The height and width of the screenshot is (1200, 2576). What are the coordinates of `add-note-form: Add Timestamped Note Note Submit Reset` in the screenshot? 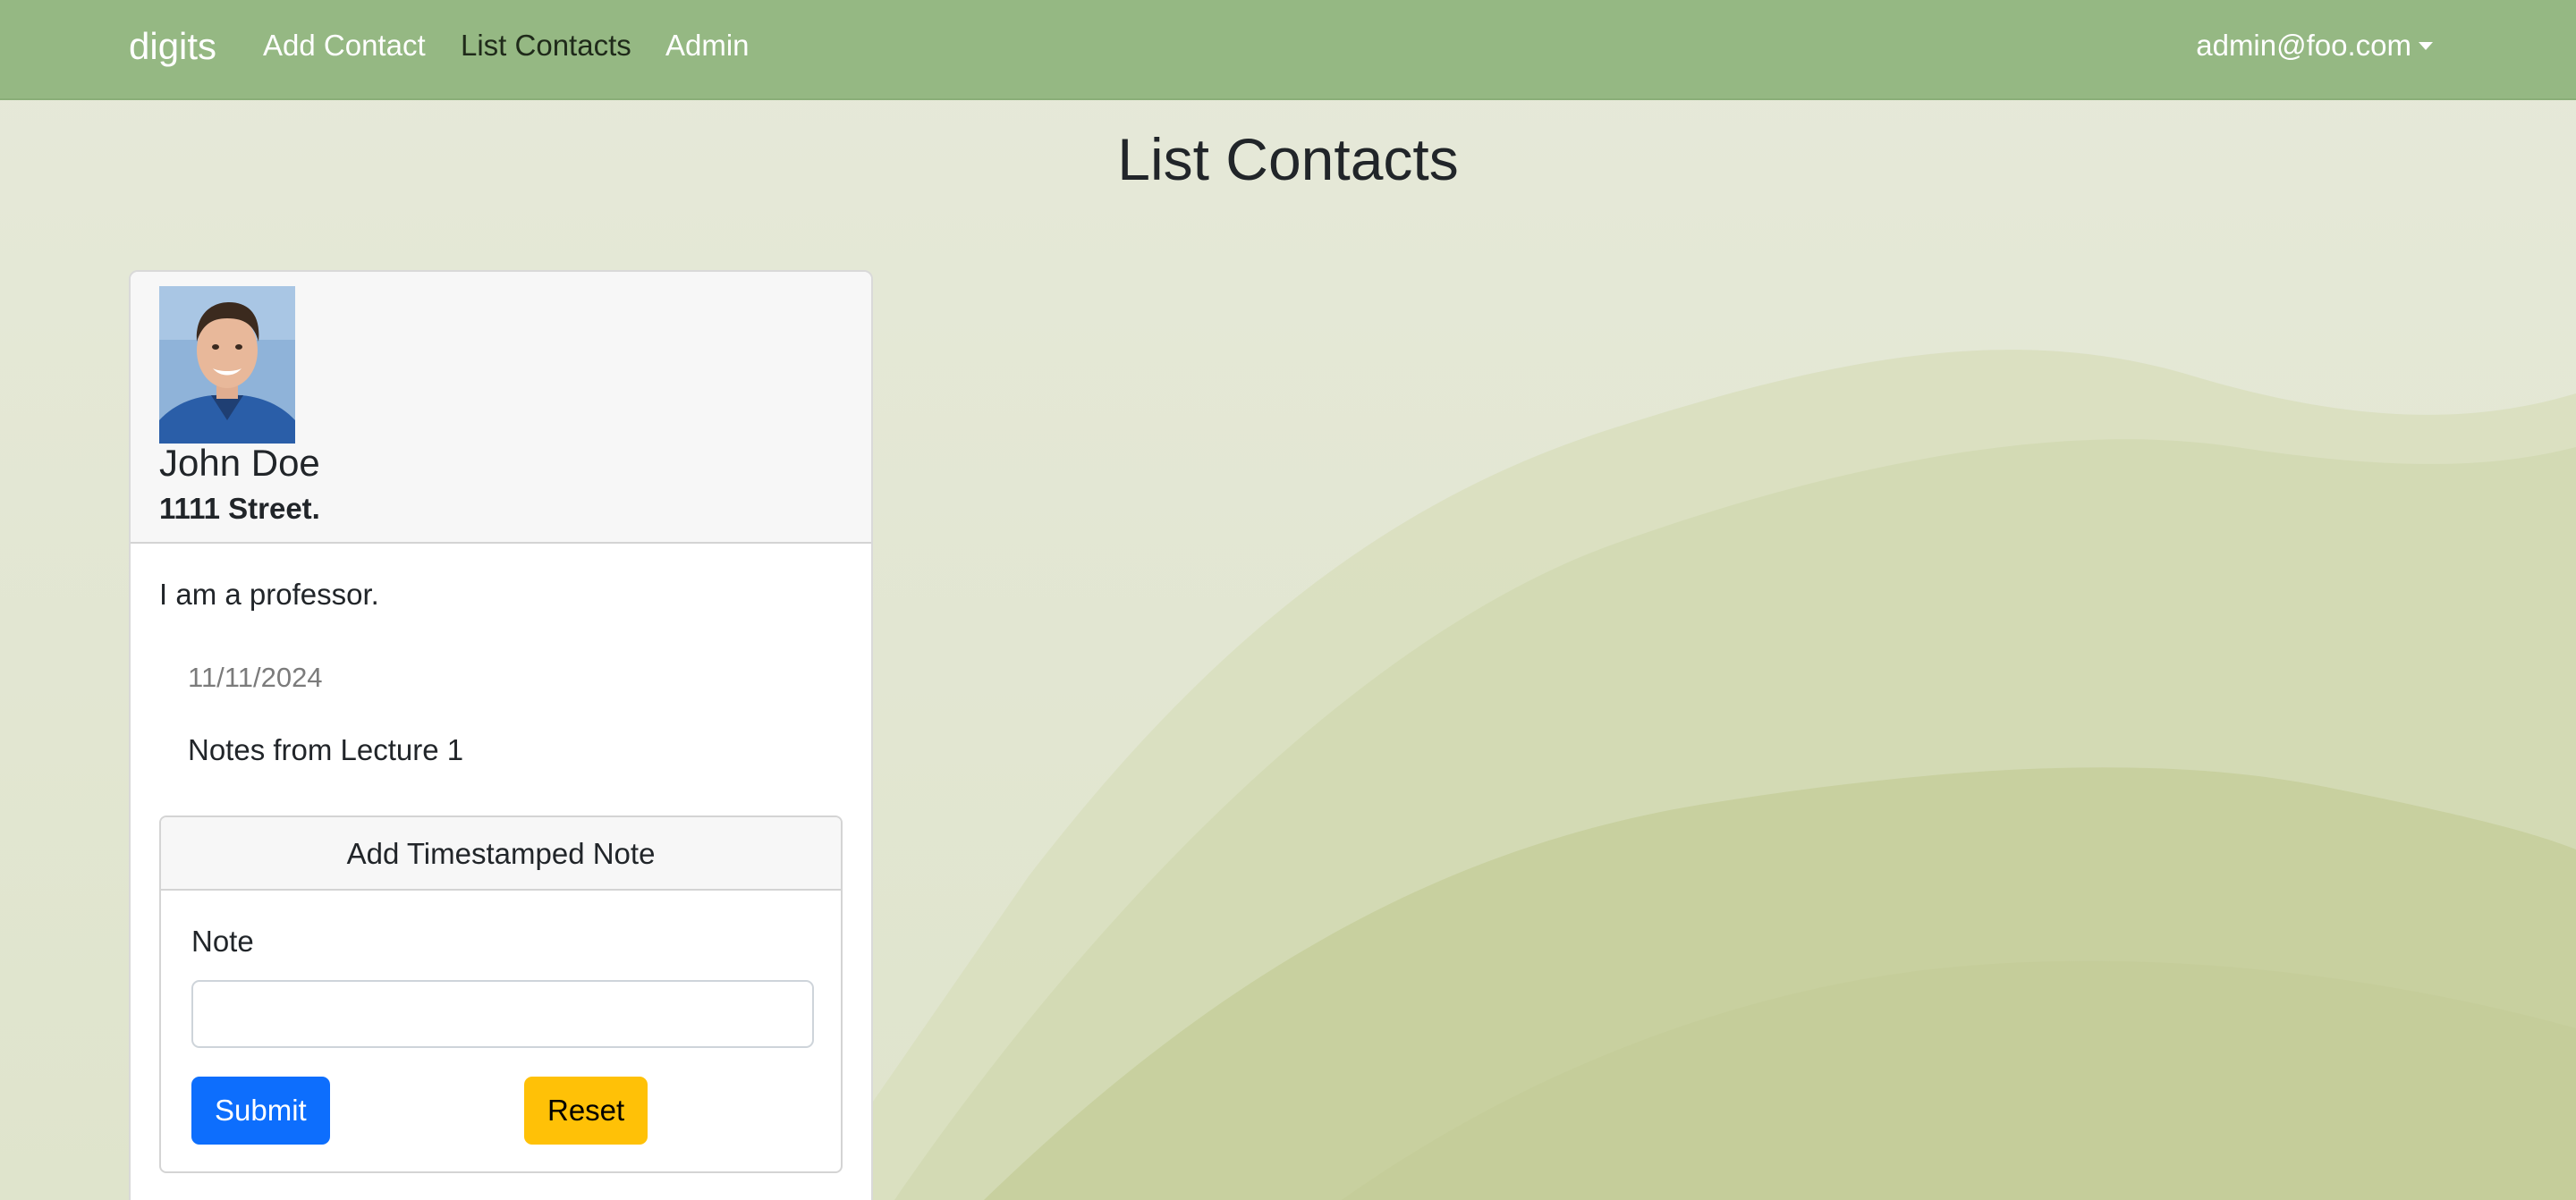 It's located at (501, 994).